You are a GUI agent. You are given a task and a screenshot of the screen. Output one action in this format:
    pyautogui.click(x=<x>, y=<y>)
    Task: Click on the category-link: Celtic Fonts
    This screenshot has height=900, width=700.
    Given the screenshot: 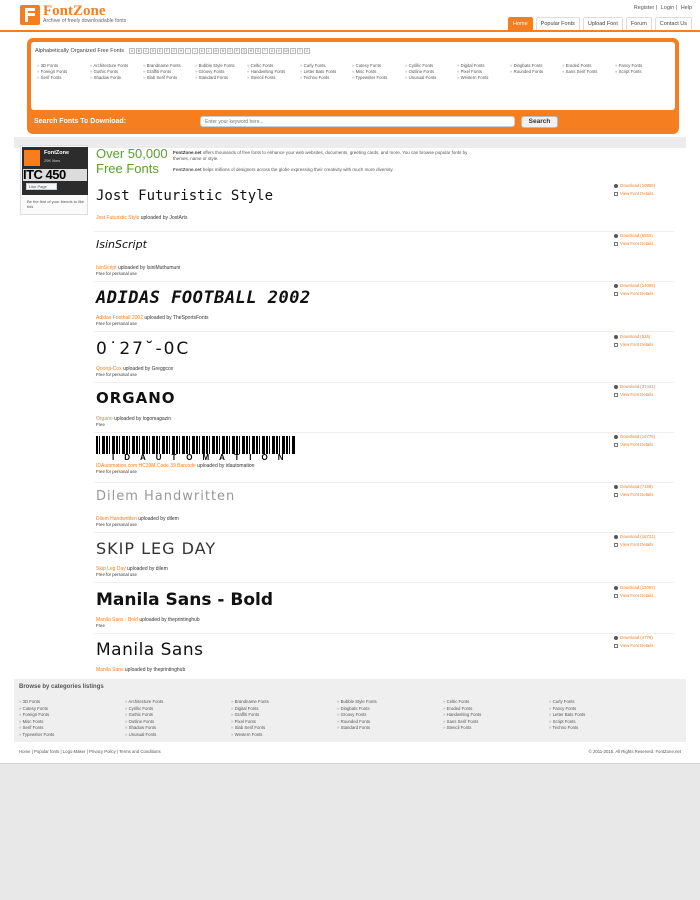 What is the action you would take?
    pyautogui.click(x=260, y=65)
    